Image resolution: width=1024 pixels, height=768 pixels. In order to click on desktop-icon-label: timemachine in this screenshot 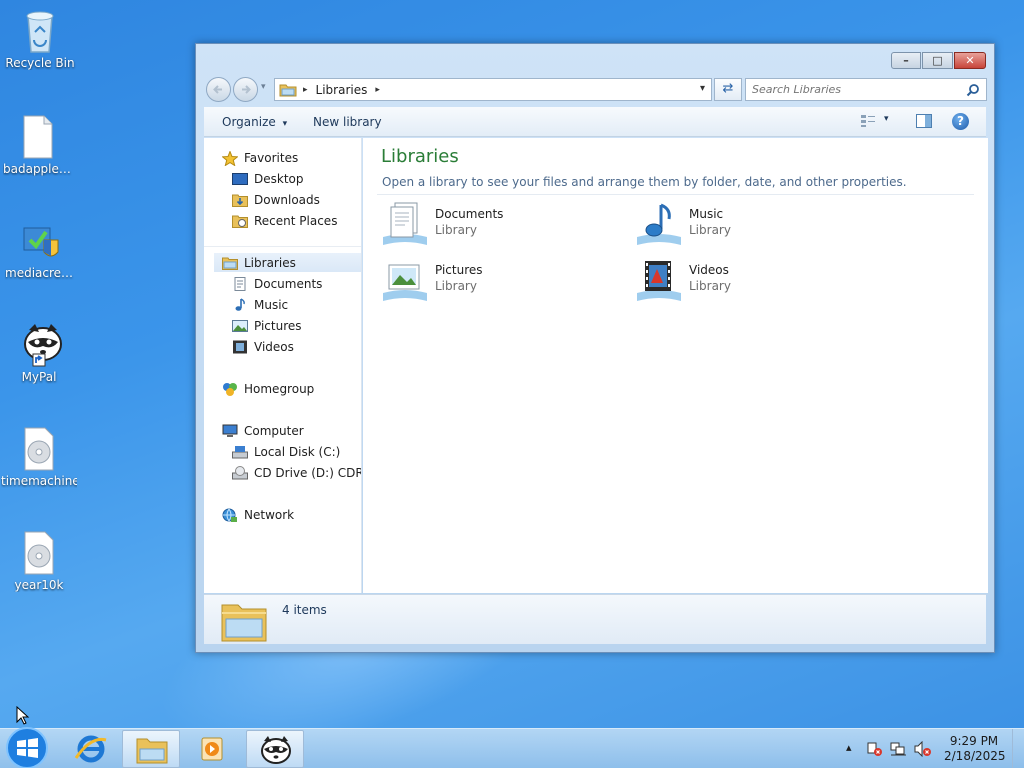, I will do `click(39, 481)`.